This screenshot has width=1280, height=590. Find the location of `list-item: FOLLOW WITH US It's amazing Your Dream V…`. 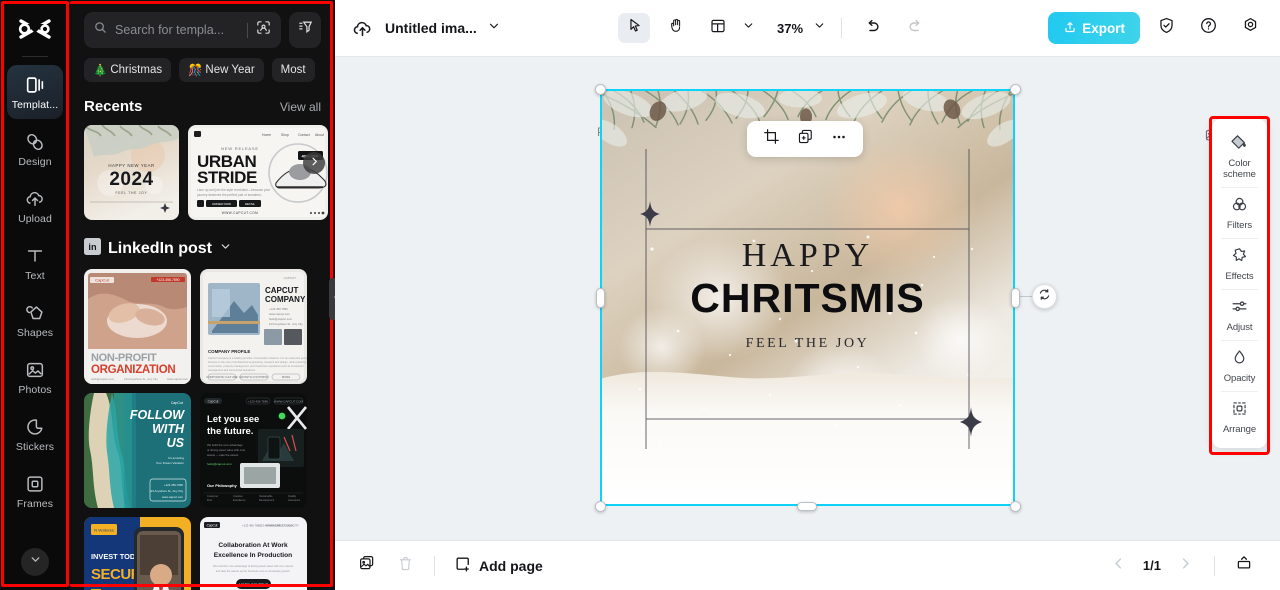

list-item: FOLLOW WITH US It's amazing Your Dream V… is located at coordinates (137, 450).